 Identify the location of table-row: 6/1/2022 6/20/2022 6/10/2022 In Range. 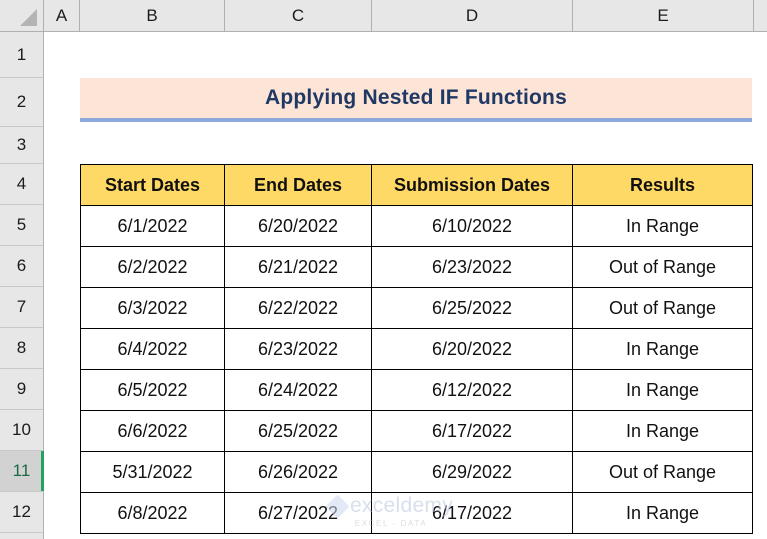
(416, 226).